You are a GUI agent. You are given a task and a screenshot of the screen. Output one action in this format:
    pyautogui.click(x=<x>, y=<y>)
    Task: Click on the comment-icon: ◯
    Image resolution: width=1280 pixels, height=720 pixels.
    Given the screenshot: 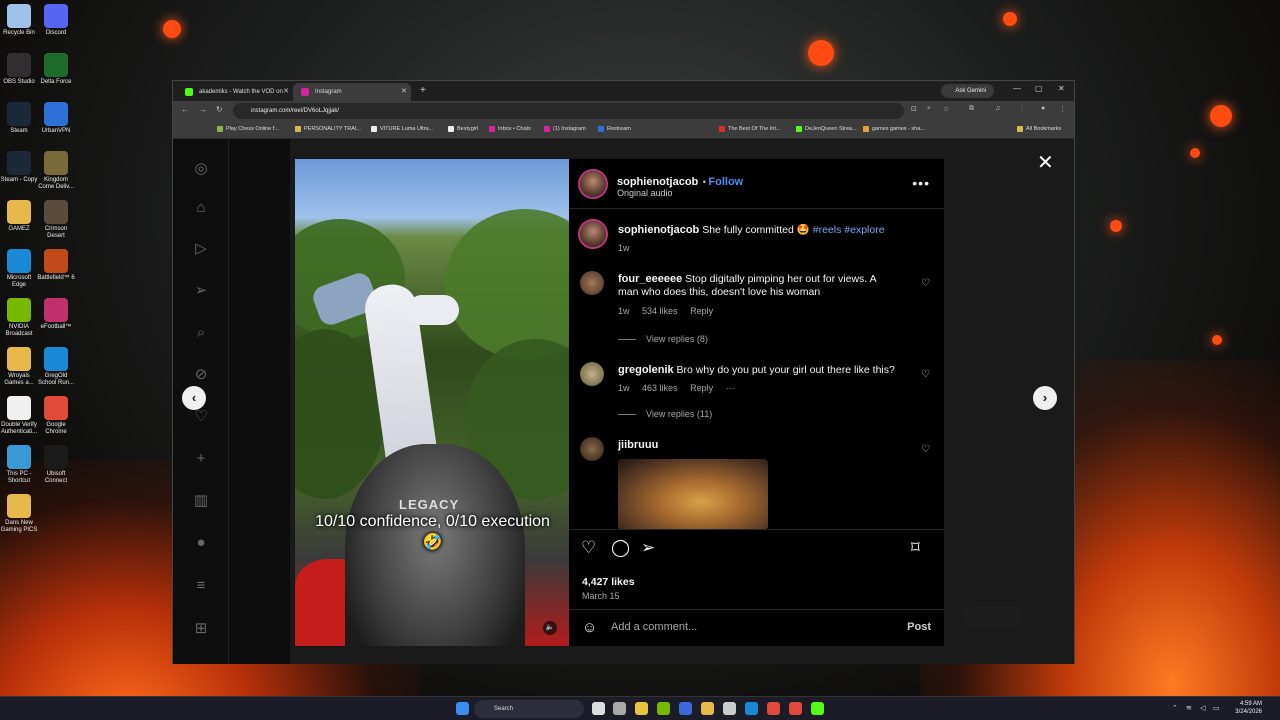 What is the action you would take?
    pyautogui.click(x=620, y=548)
    